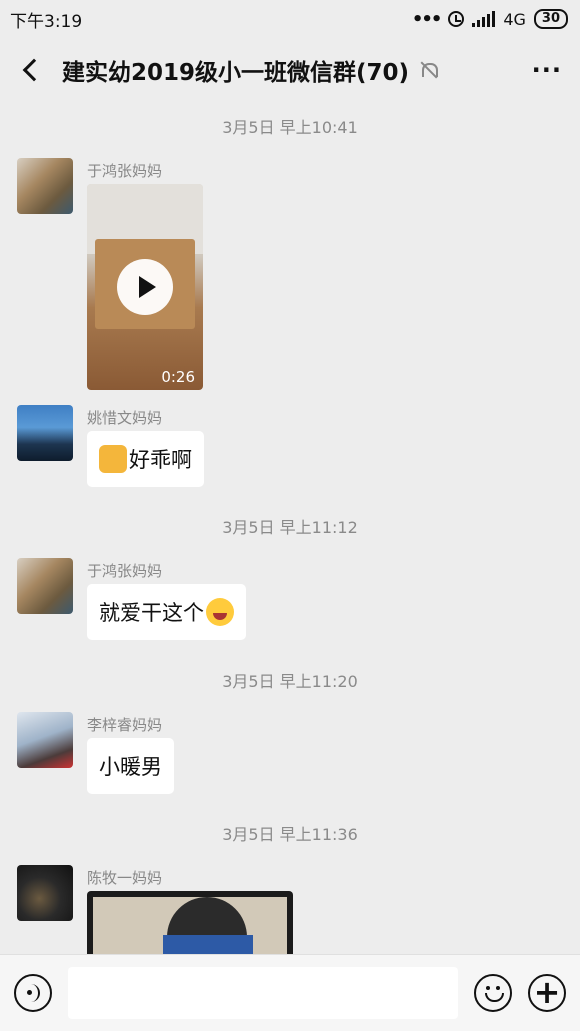  What do you see at coordinates (547, 70) in the screenshot?
I see `more-options-icon: ···` at bounding box center [547, 70].